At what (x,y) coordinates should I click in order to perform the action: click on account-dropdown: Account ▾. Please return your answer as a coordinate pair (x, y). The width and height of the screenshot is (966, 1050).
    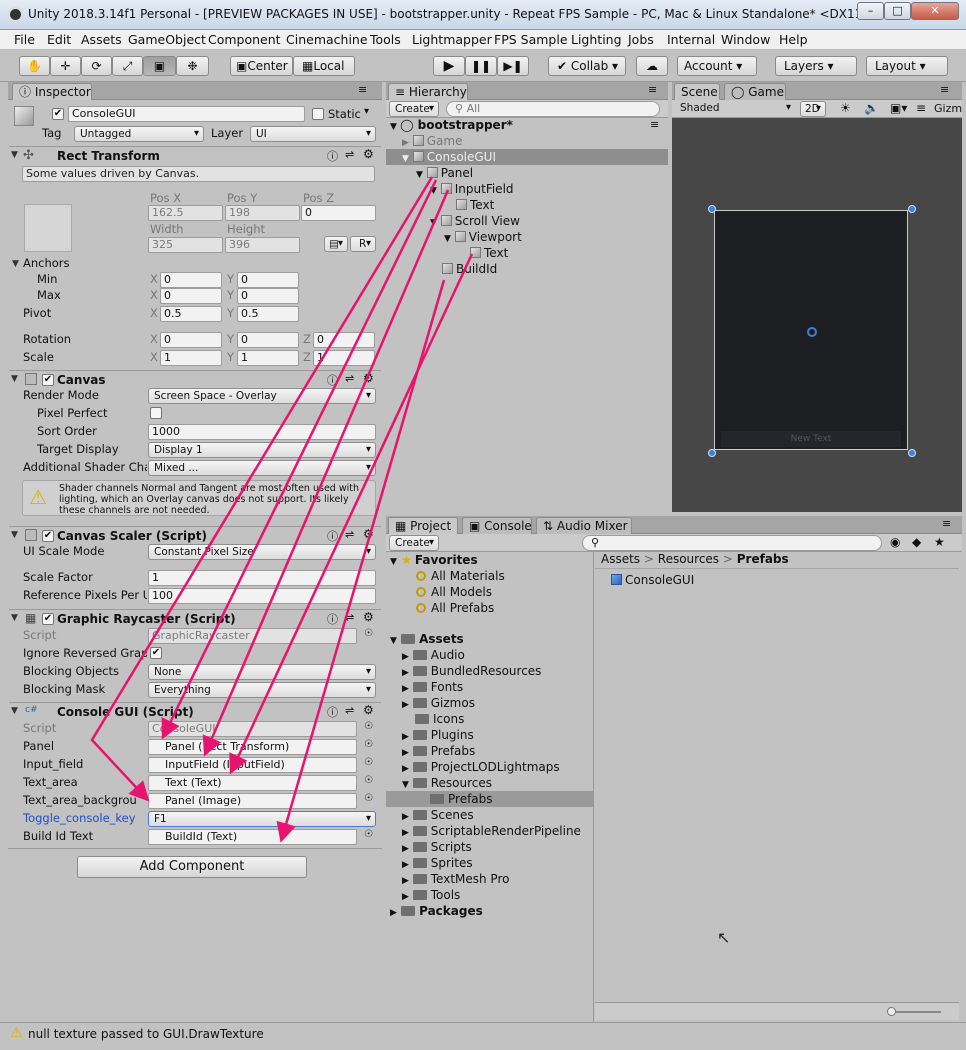
    Looking at the image, I should click on (717, 66).